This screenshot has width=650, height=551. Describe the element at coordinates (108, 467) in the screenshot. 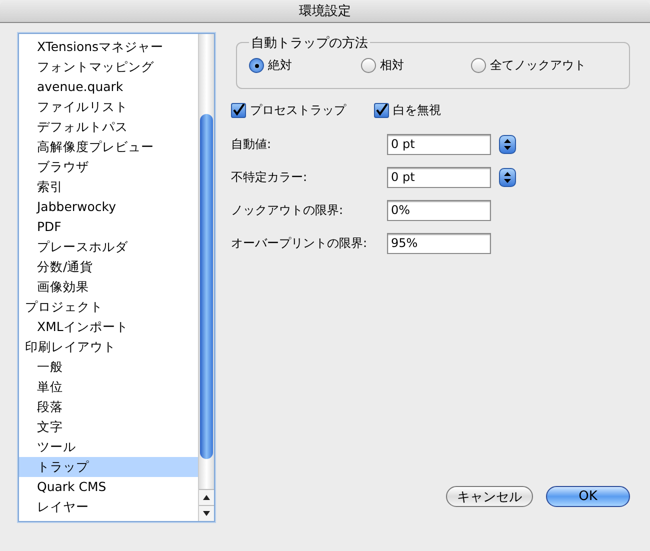

I see `list-item: トラップ` at that location.